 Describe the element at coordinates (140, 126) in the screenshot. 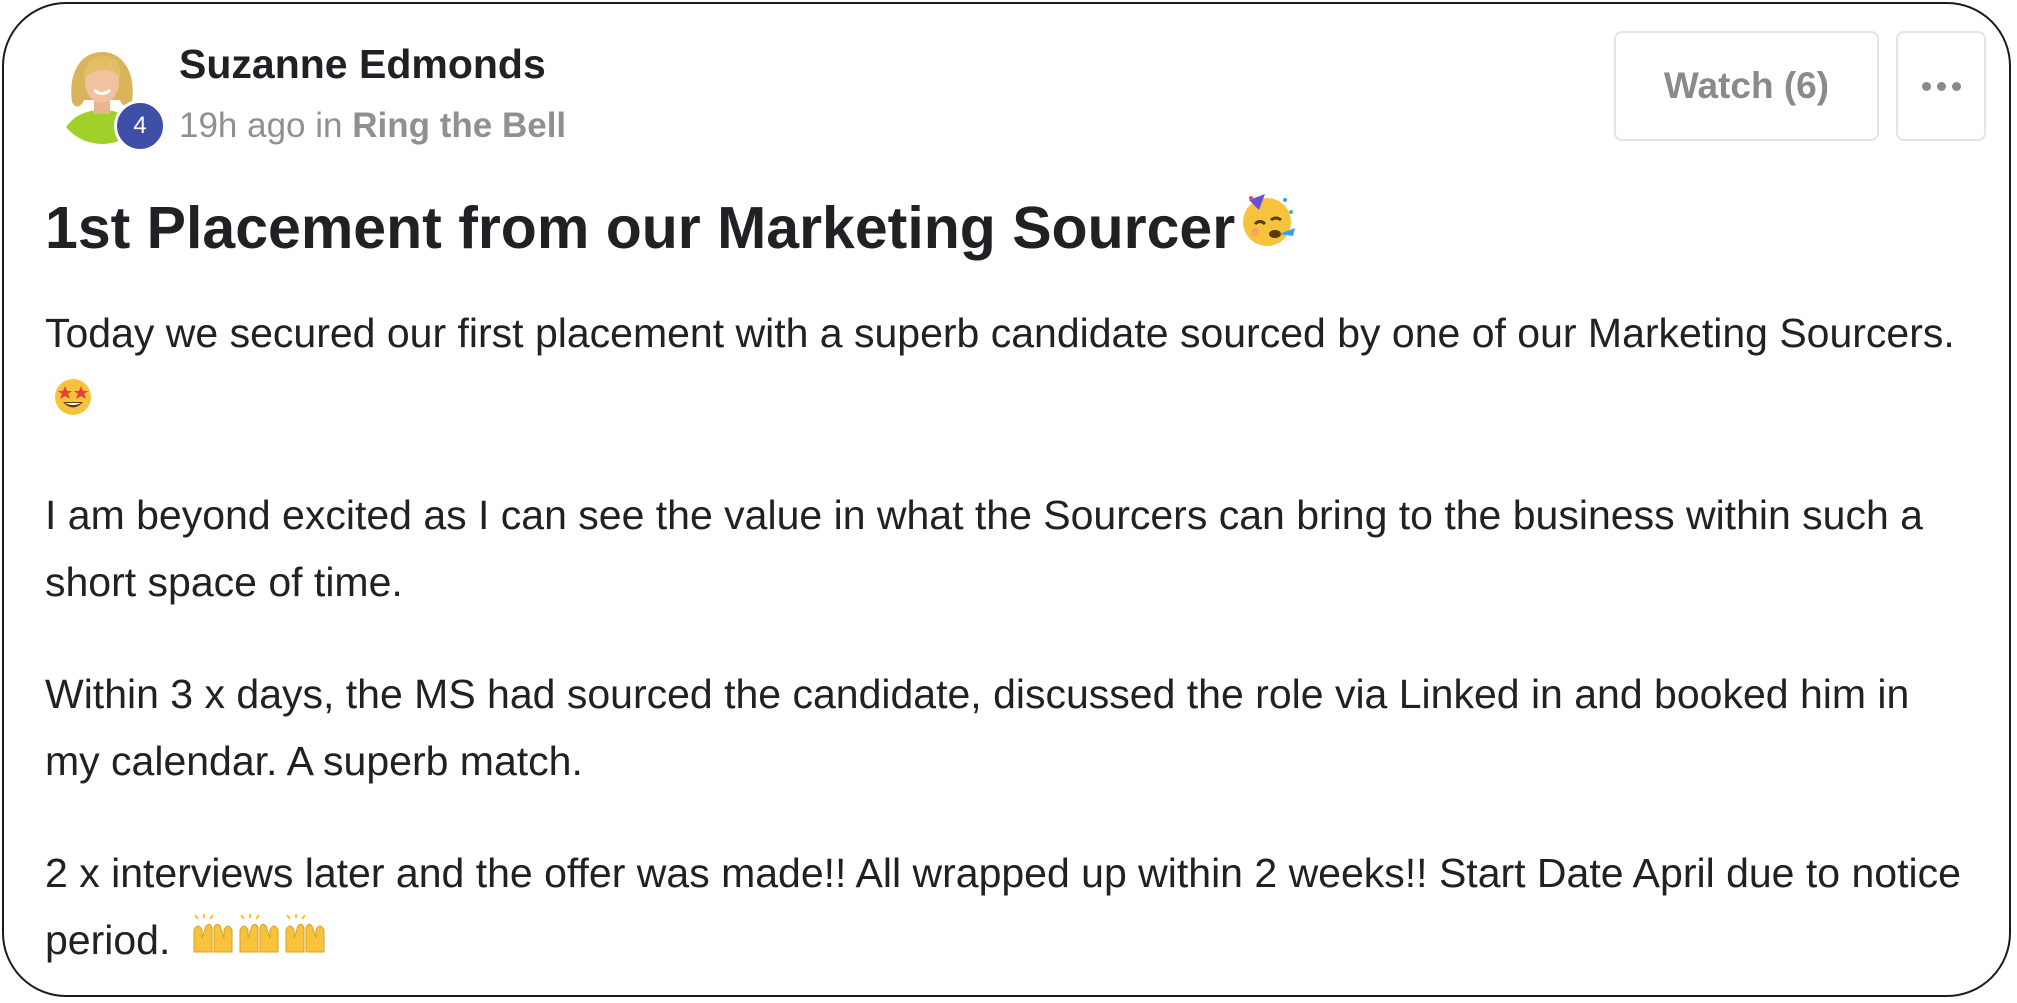

I see `level-badge: 4` at that location.